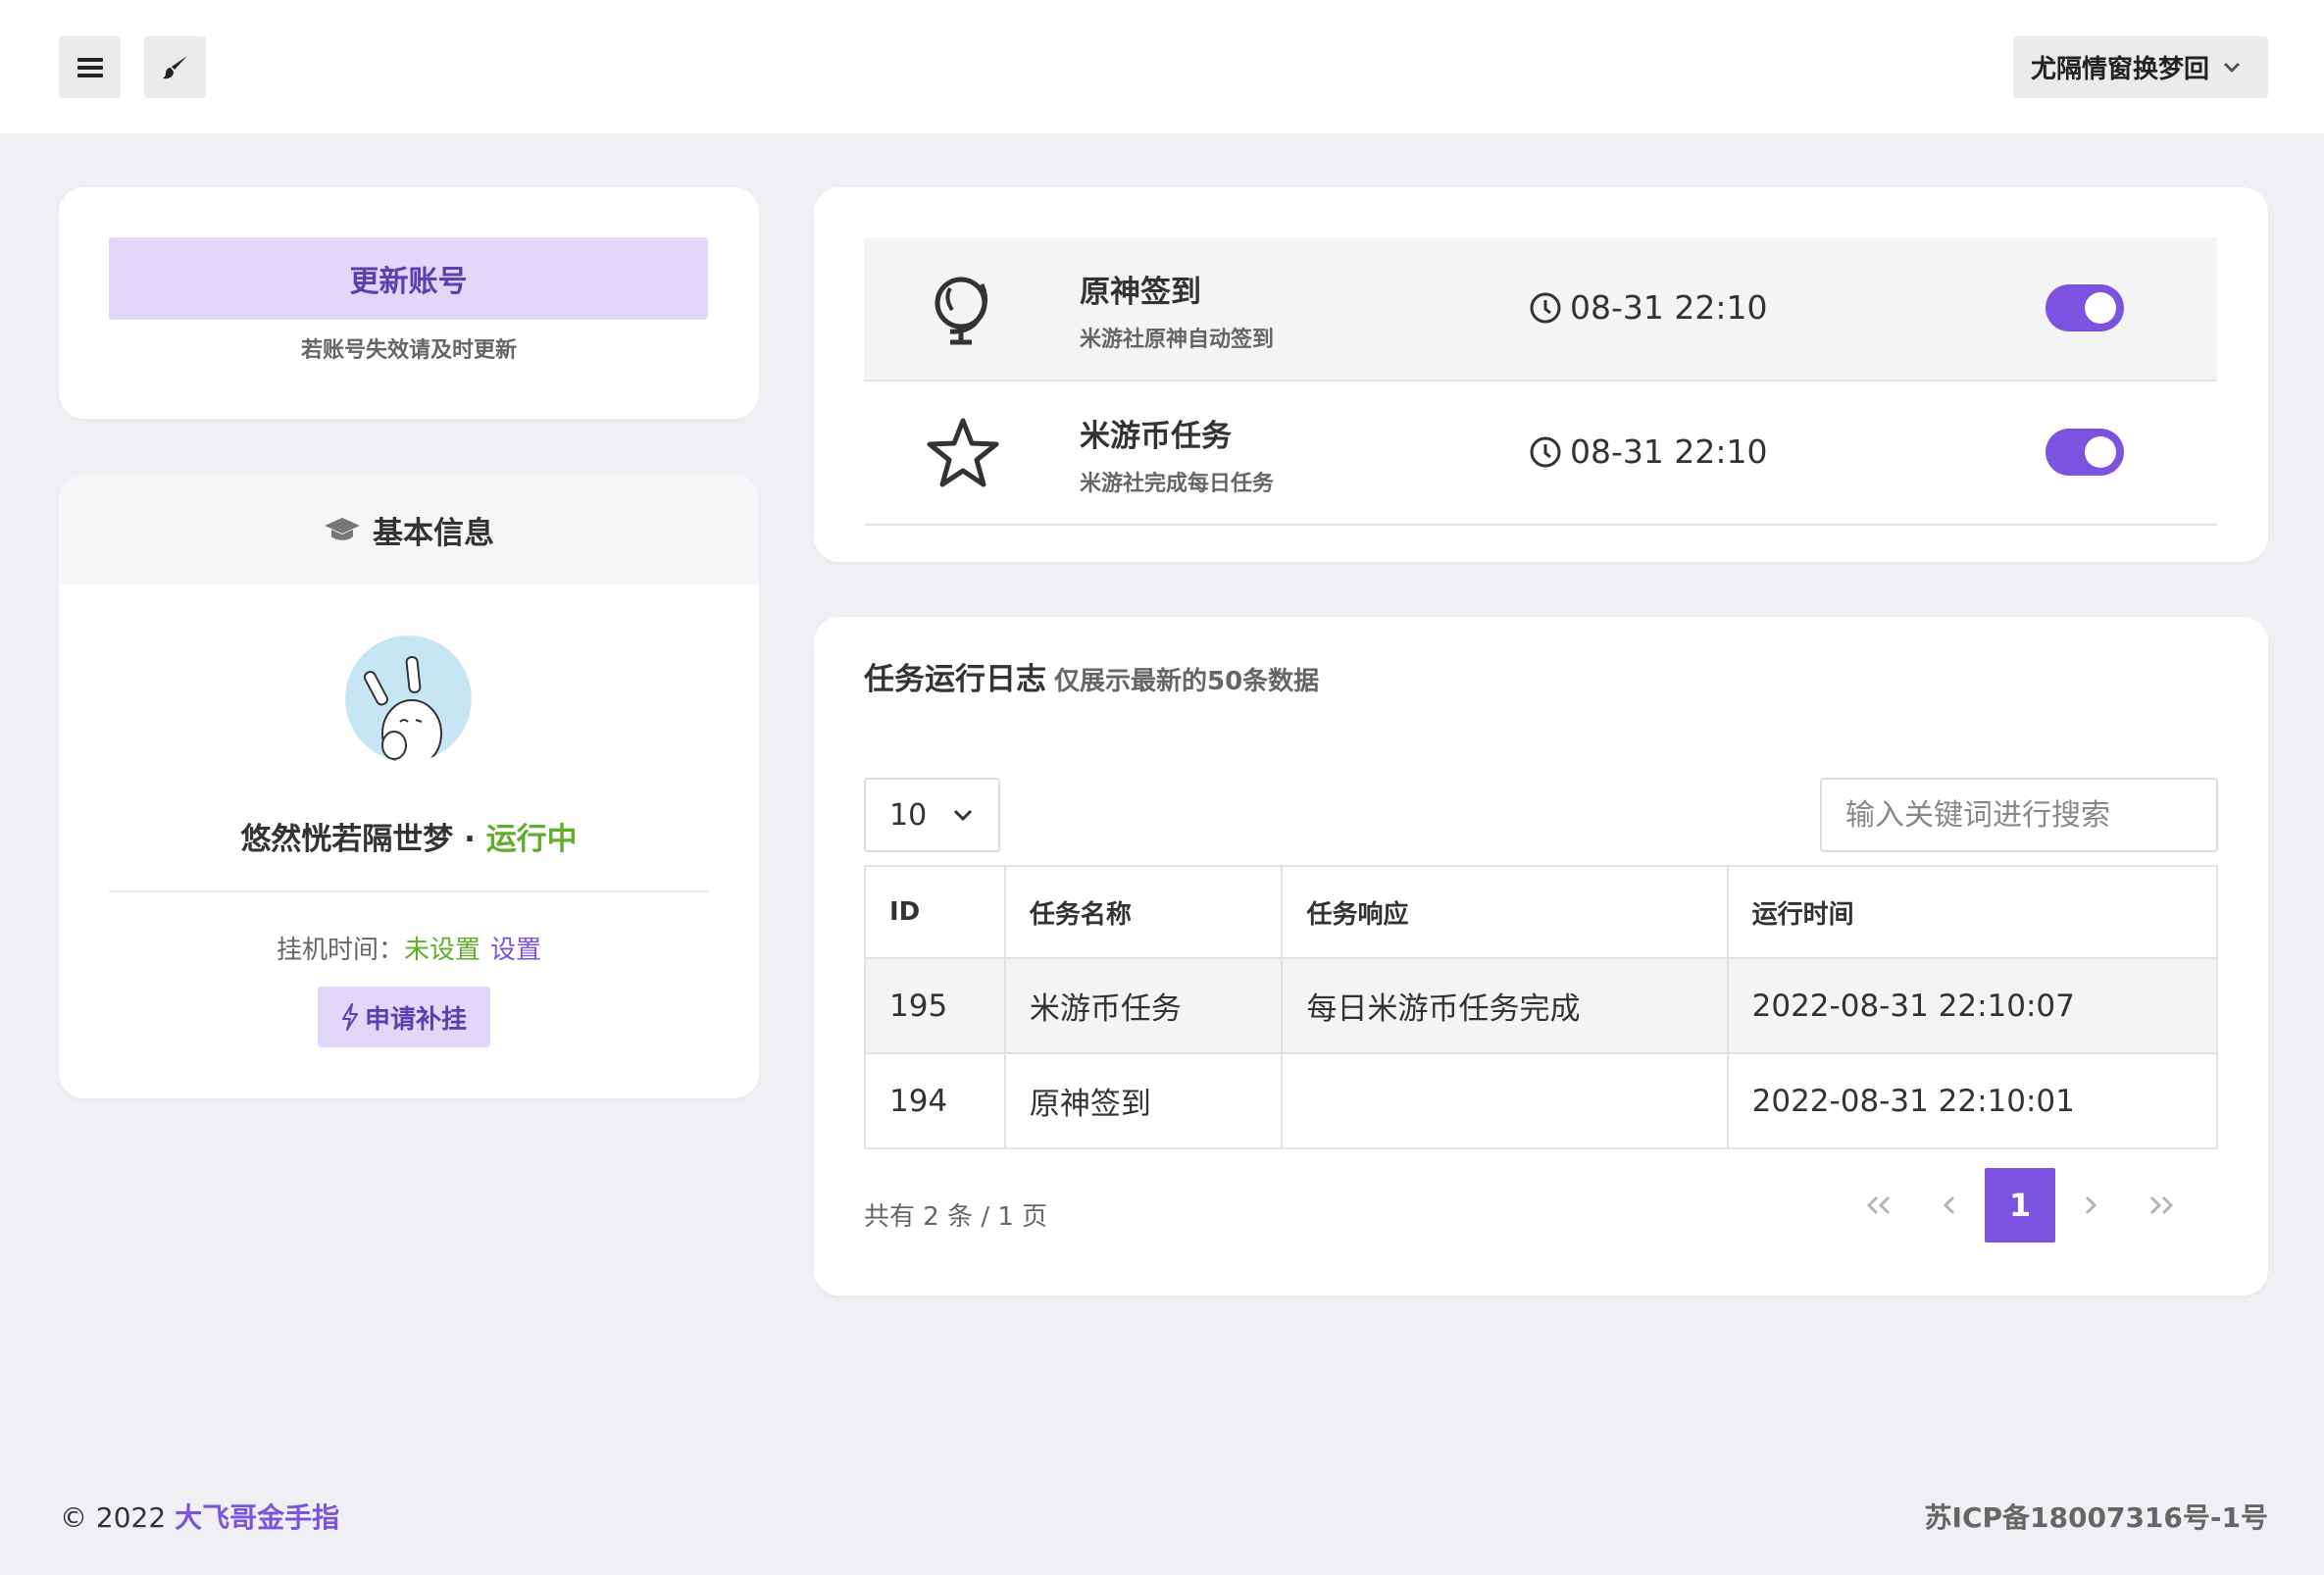  What do you see at coordinates (1156, 437) in the screenshot?
I see `task-title: 米游币任务` at bounding box center [1156, 437].